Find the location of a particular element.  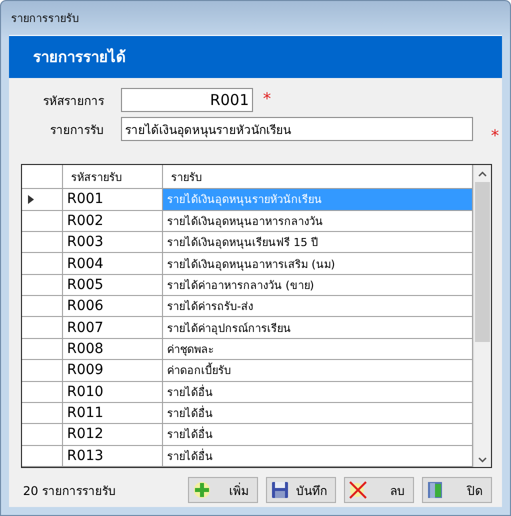

record-count: 20 รายการรายรับ is located at coordinates (70, 491).